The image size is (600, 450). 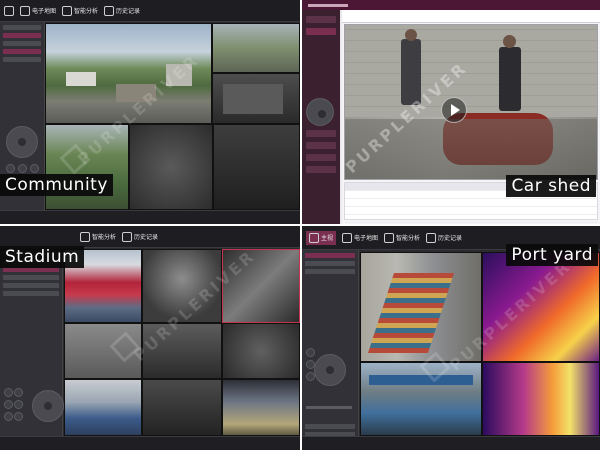 I want to click on play-icon, so click(x=454, y=110).